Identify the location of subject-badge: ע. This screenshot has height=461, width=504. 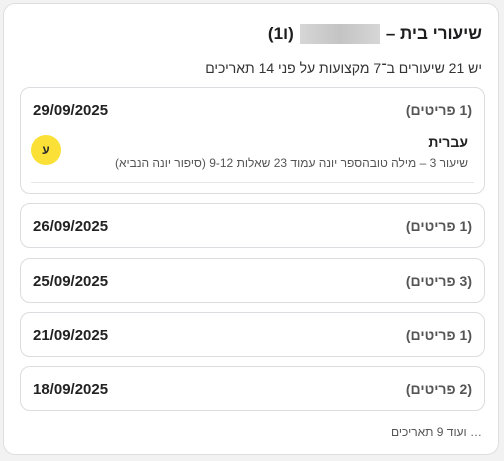
(46, 150).